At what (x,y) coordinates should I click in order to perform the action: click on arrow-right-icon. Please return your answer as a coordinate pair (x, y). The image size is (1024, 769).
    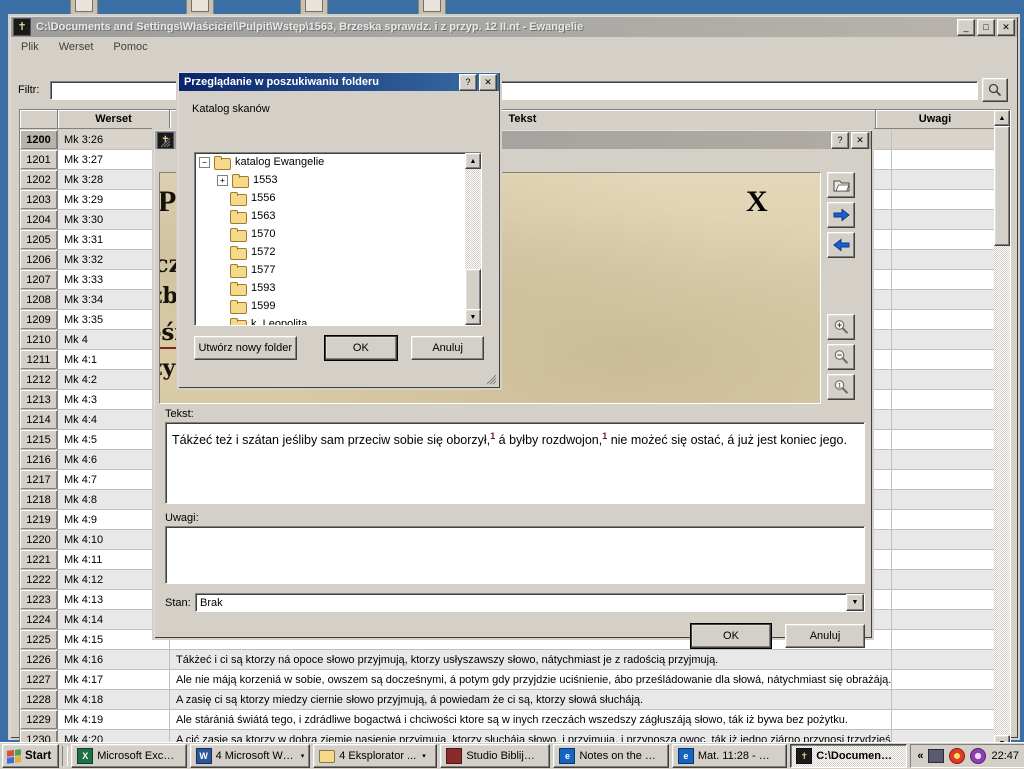
    Looking at the image, I should click on (841, 215).